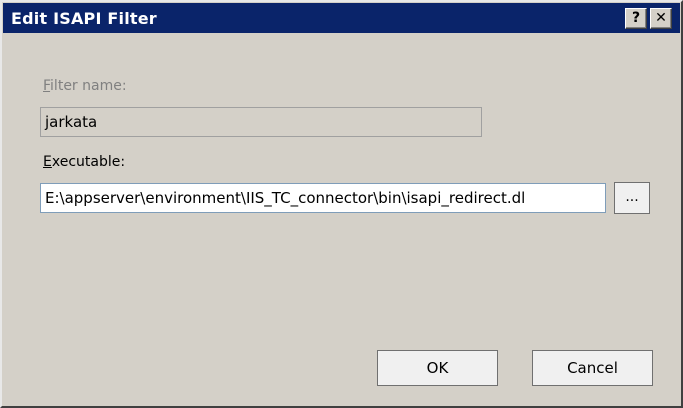 The width and height of the screenshot is (683, 408). I want to click on filter-name-label-text: ilter name:, so click(88, 86).